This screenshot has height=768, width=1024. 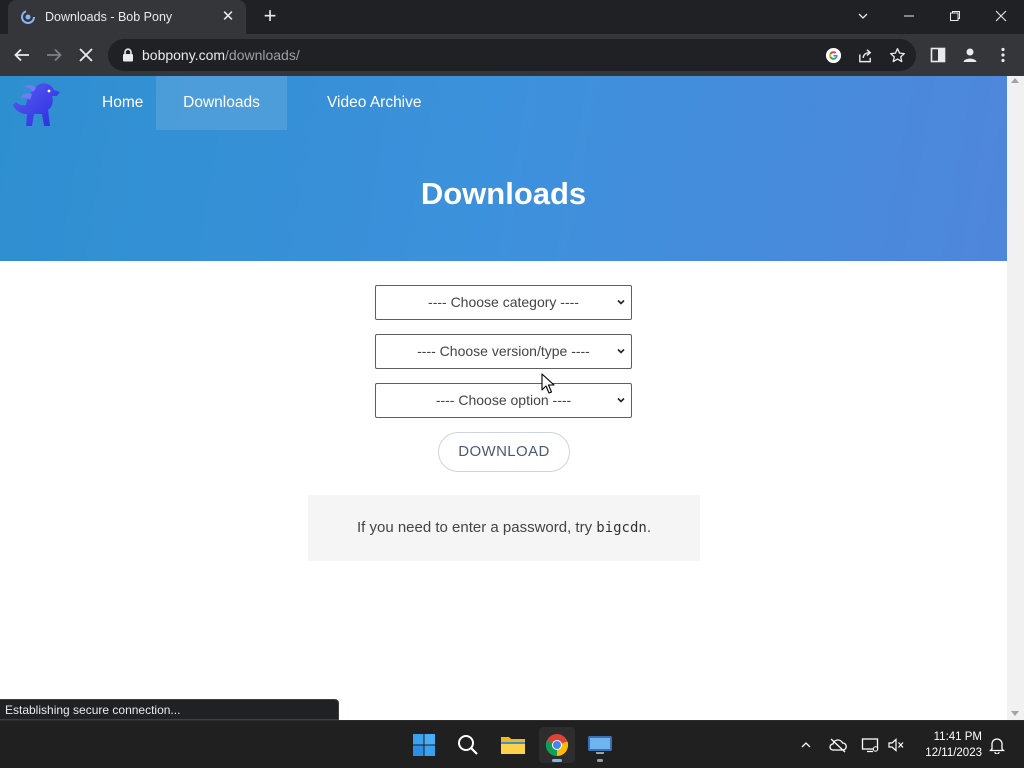 I want to click on share-icon, so click(x=865, y=55).